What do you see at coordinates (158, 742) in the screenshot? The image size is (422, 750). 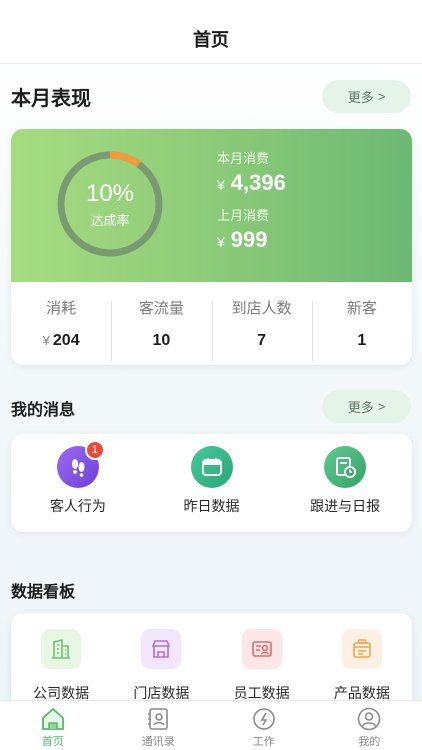 I see `tab-label: 通讯录` at bounding box center [158, 742].